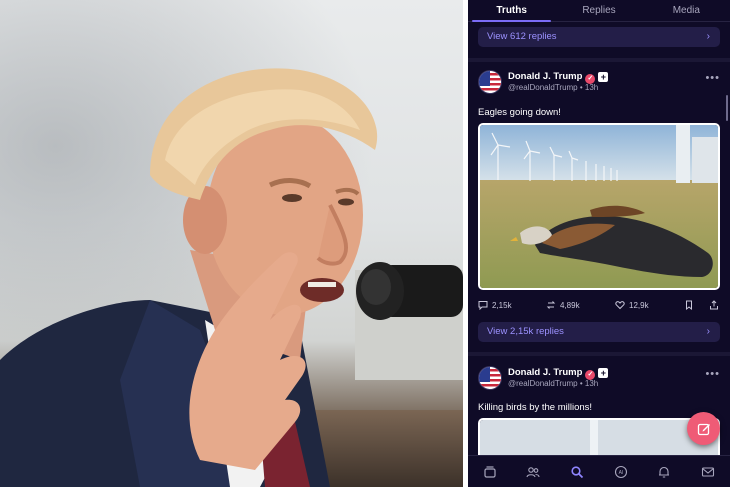 The image size is (730, 487). I want to click on heart-icon, so click(620, 305).